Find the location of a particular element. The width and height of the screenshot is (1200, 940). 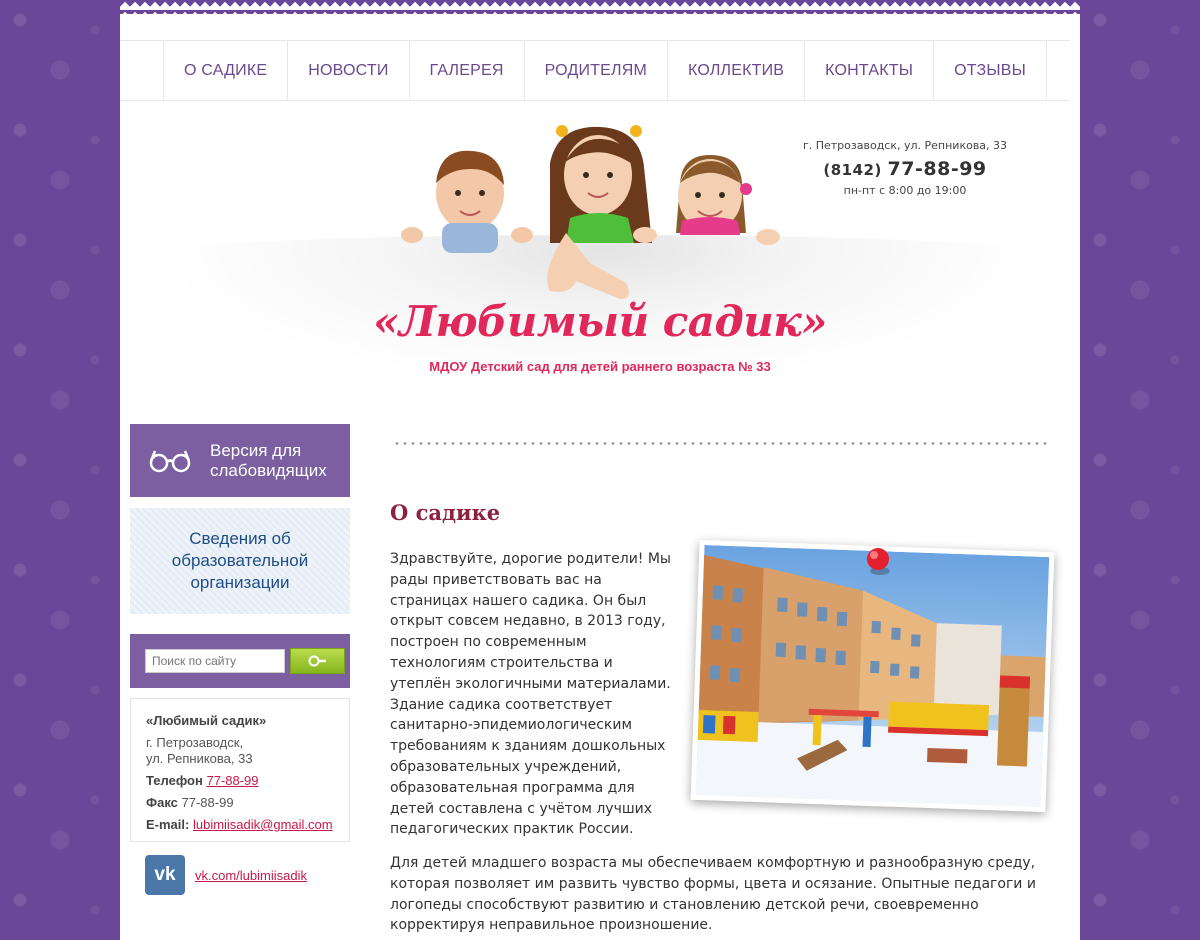

contact-phone-row: Телефон 77-88-99 is located at coordinates (240, 781).